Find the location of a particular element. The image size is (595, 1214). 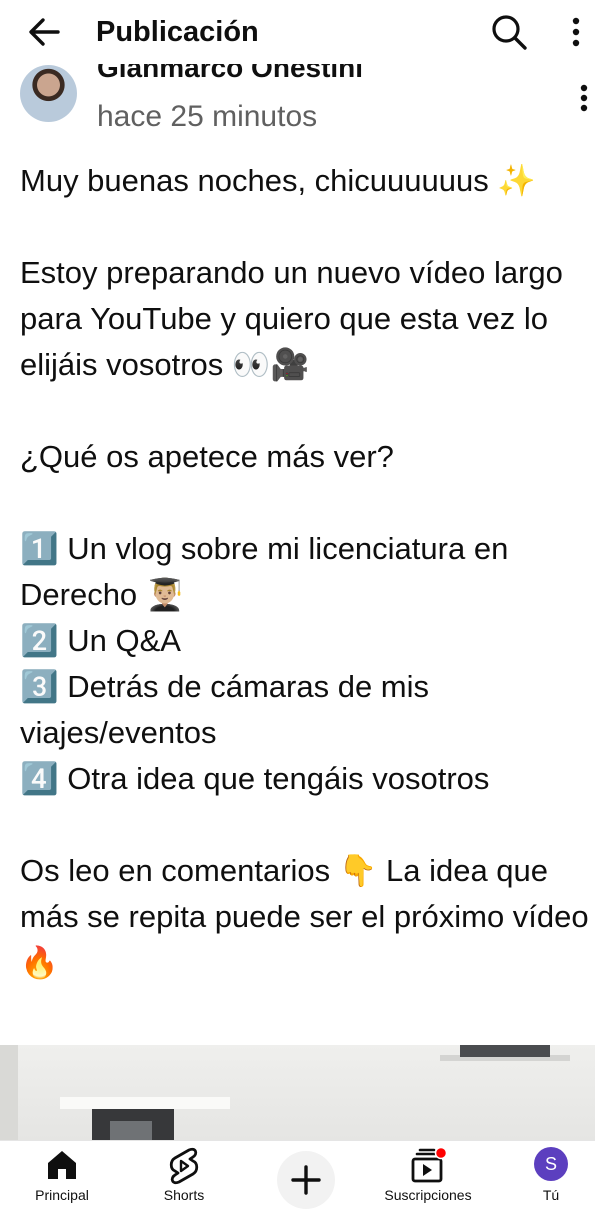

image-window-sill is located at coordinates (145, 1103).